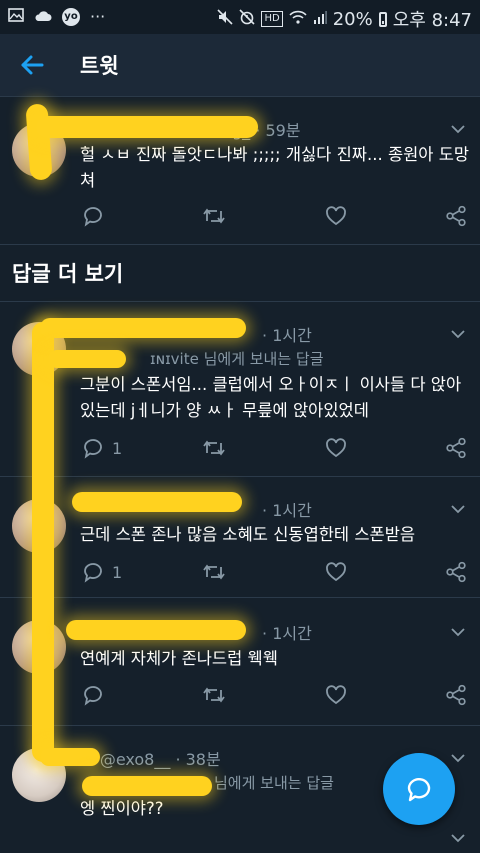 Image resolution: width=480 pixels, height=853 pixels. Describe the element at coordinates (247, 19) in the screenshot. I see `alarm-icon` at that location.